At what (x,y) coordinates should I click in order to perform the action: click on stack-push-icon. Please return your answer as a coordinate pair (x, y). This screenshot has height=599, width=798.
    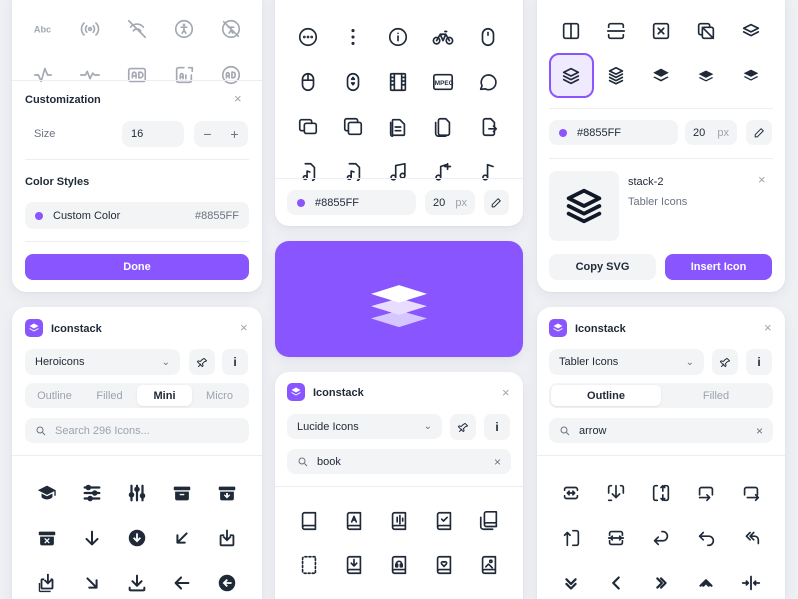
    Looking at the image, I should click on (705, 75).